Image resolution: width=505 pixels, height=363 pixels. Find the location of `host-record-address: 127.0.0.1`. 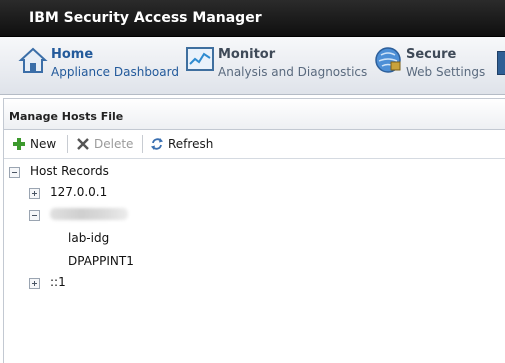

host-record-address: 127.0.0.1 is located at coordinates (78, 192).